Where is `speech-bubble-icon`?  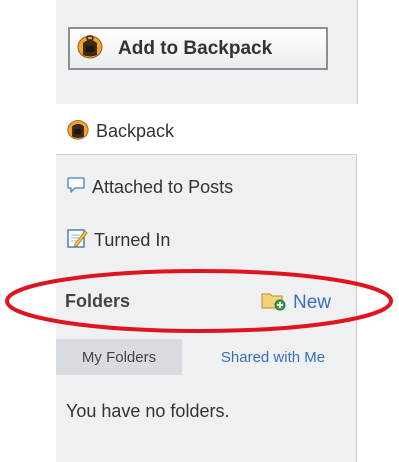 speech-bubble-icon is located at coordinates (76, 187).